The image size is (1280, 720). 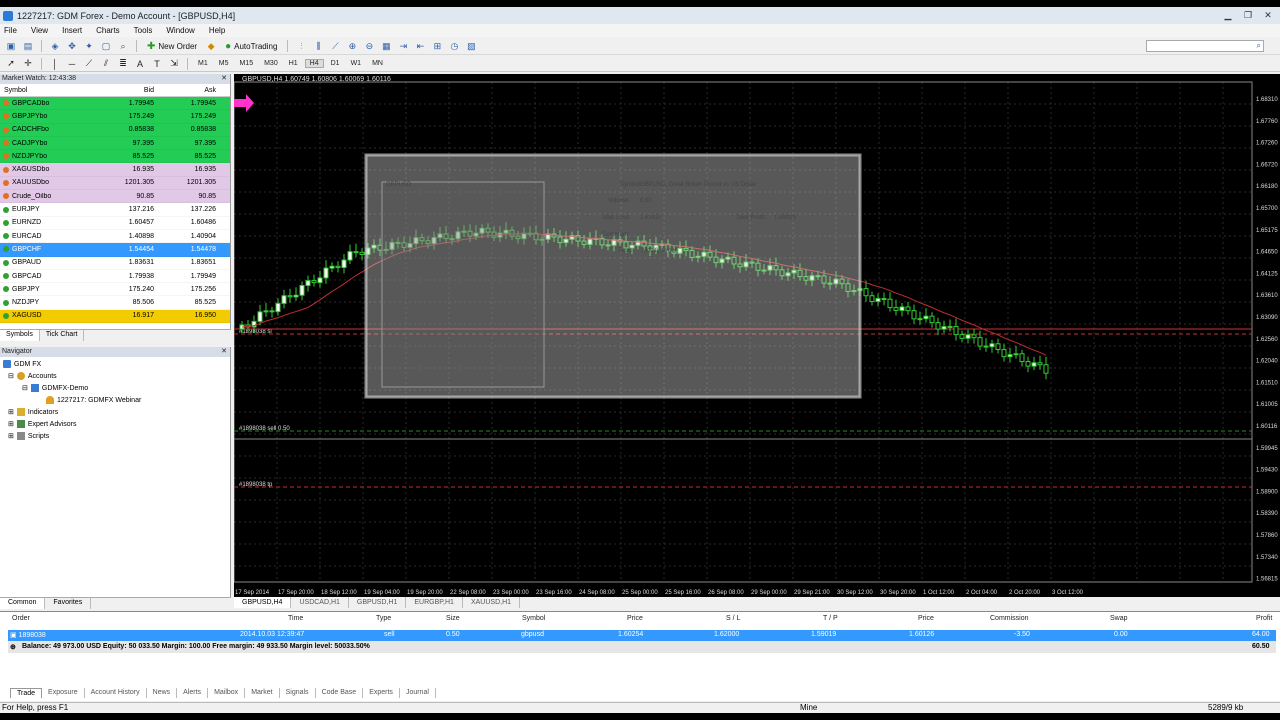 What do you see at coordinates (174, 64) in the screenshot?
I see `arrows-icon: ⇲` at bounding box center [174, 64].